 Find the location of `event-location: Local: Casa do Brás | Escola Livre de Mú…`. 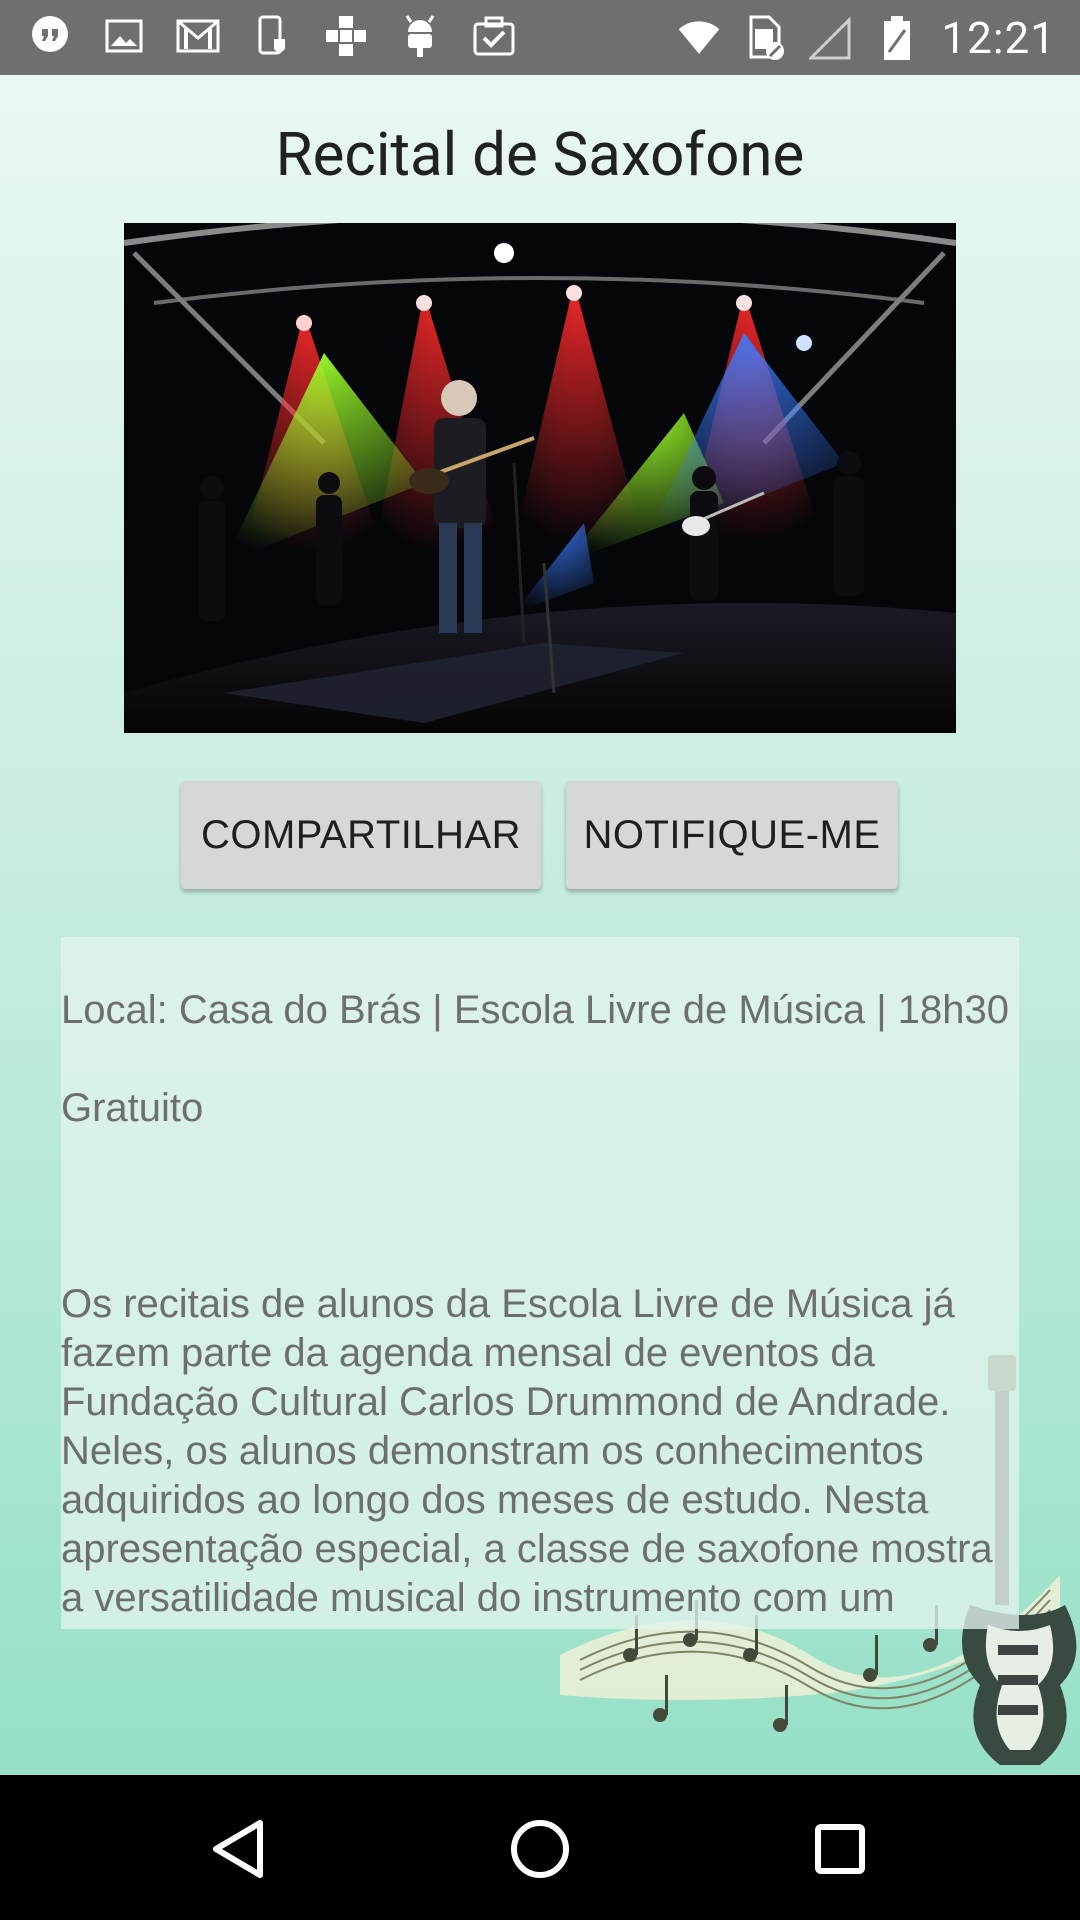

event-location: Local: Casa do Brás | Escola Livre de Mú… is located at coordinates (535, 1010).